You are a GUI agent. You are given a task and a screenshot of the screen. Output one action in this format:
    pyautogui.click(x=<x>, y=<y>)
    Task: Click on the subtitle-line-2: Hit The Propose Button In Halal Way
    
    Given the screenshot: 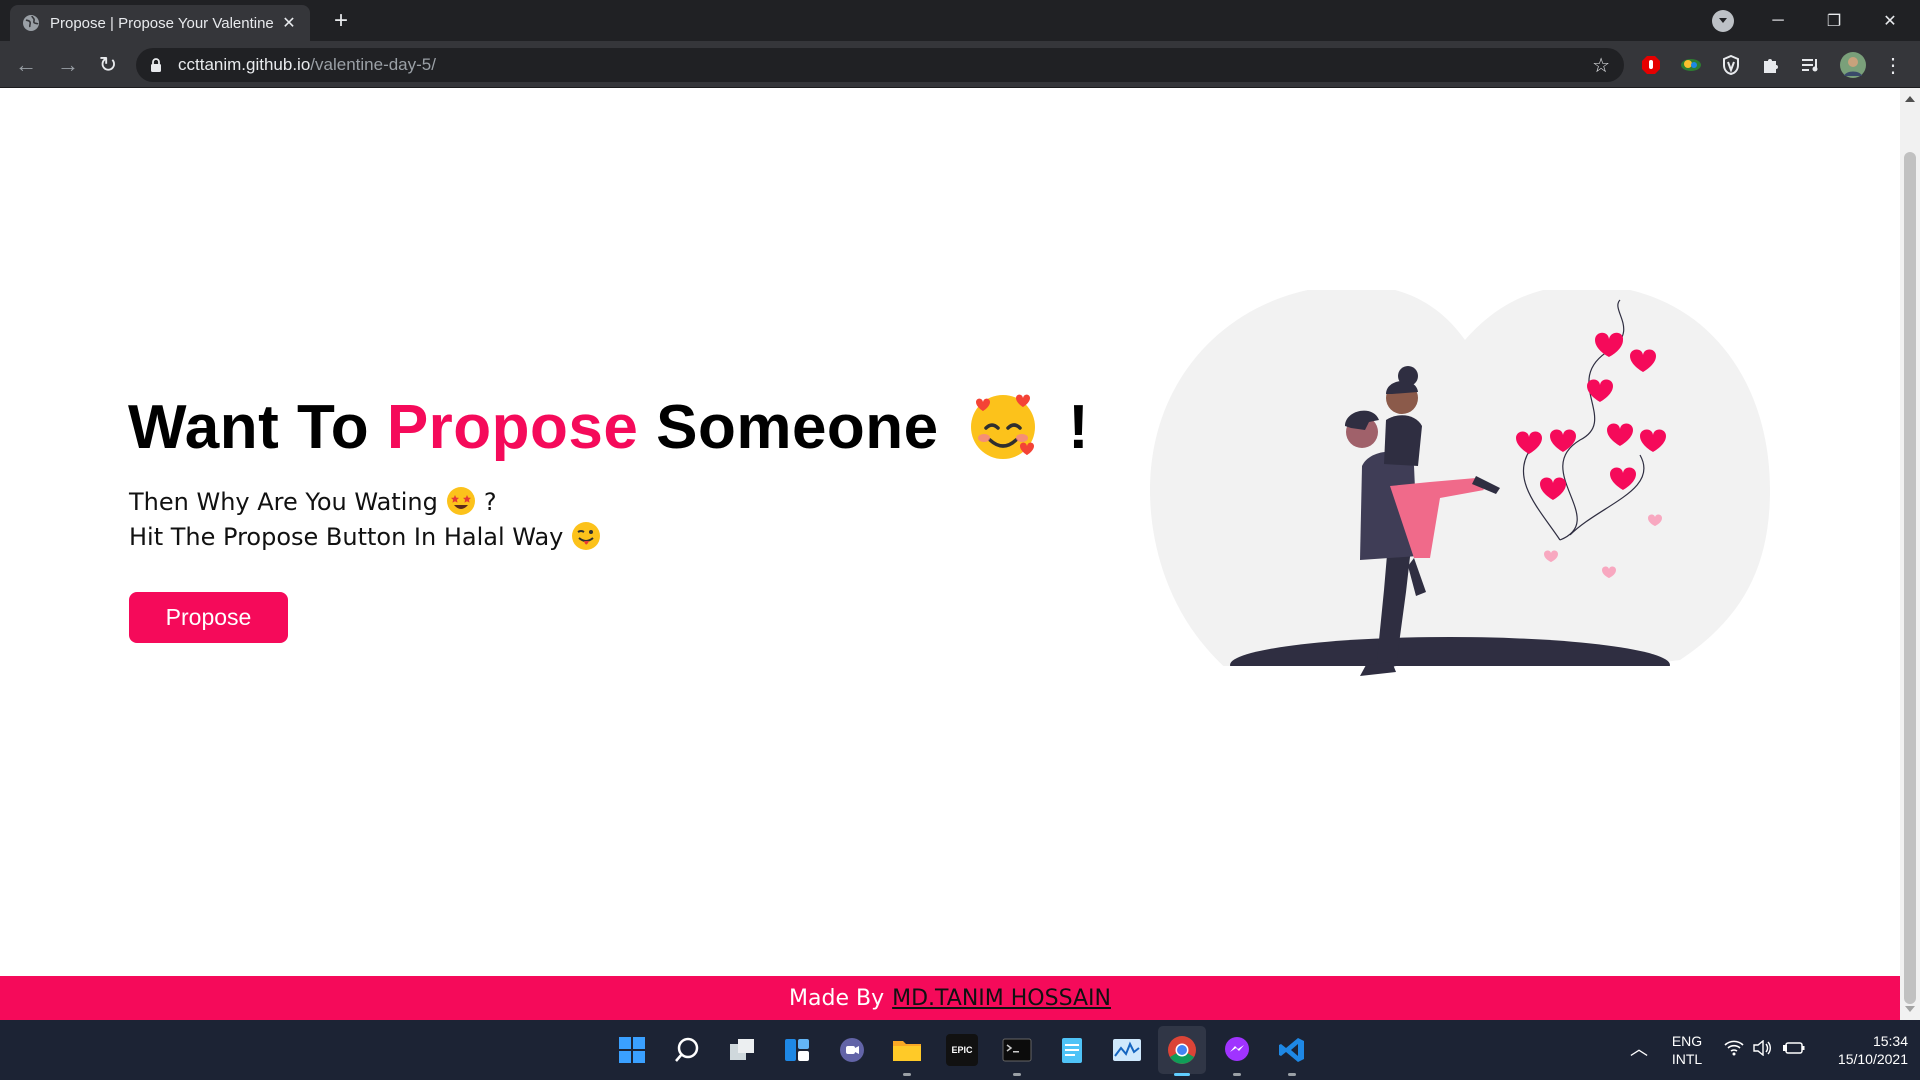 What is the action you would take?
    pyautogui.click(x=369, y=536)
    